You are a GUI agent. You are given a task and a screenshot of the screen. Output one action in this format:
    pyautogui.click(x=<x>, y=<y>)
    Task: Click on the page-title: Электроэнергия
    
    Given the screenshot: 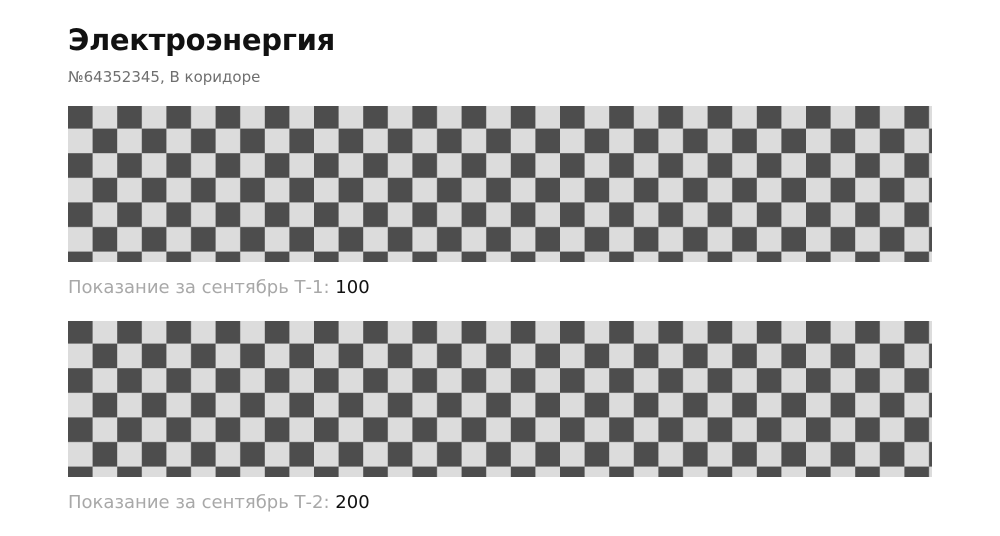 What is the action you would take?
    pyautogui.click(x=201, y=40)
    